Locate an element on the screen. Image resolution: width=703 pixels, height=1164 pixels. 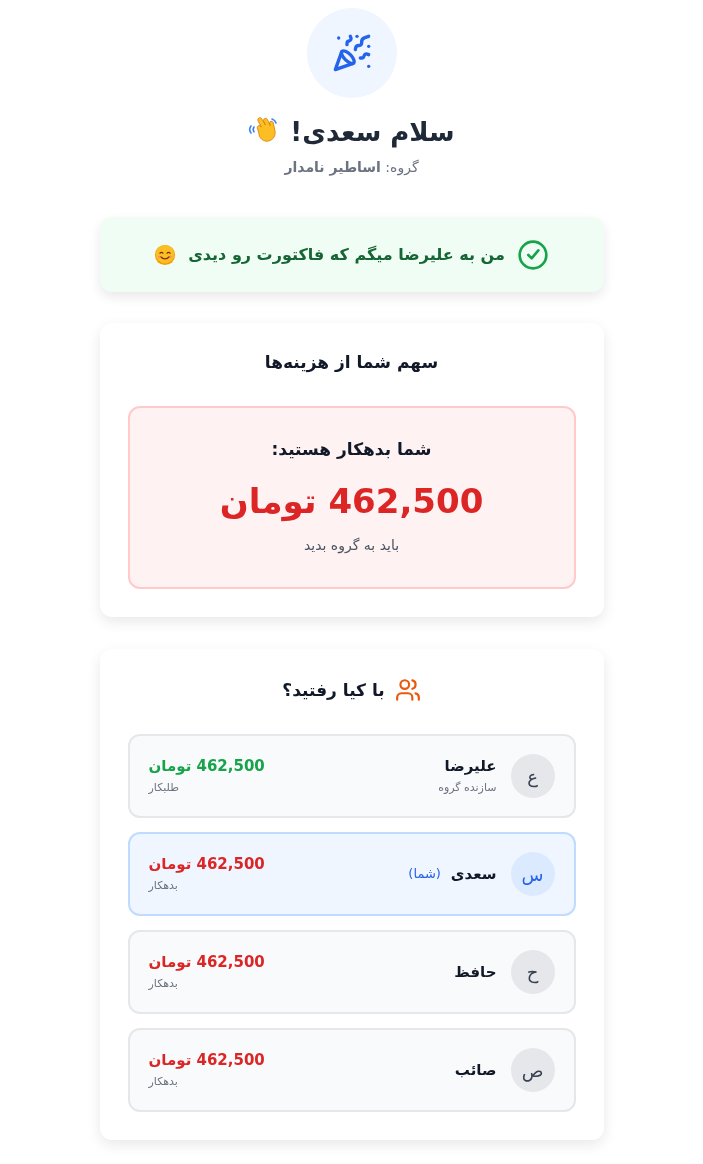
member-name: علیرضا is located at coordinates (470, 766).